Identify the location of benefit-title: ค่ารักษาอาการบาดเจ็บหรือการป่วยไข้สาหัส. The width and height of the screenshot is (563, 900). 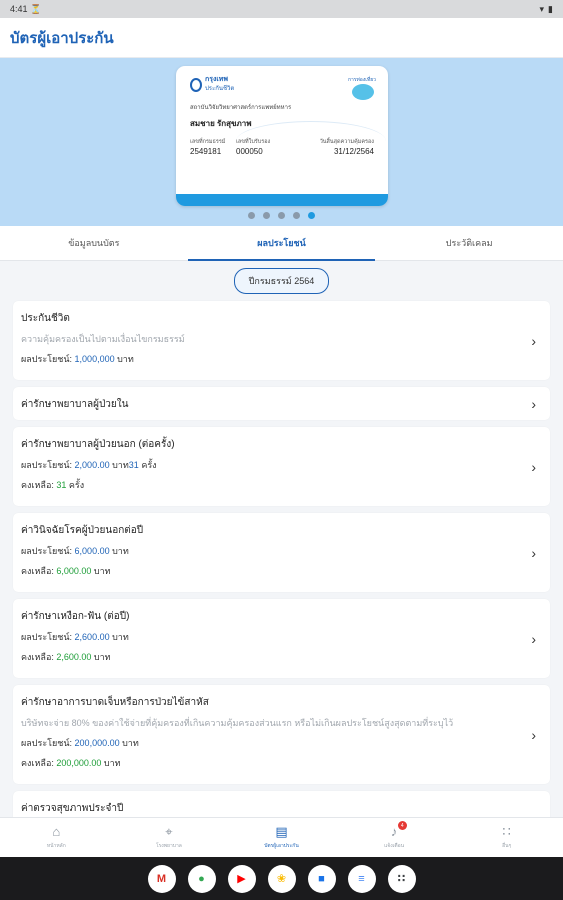
(115, 702).